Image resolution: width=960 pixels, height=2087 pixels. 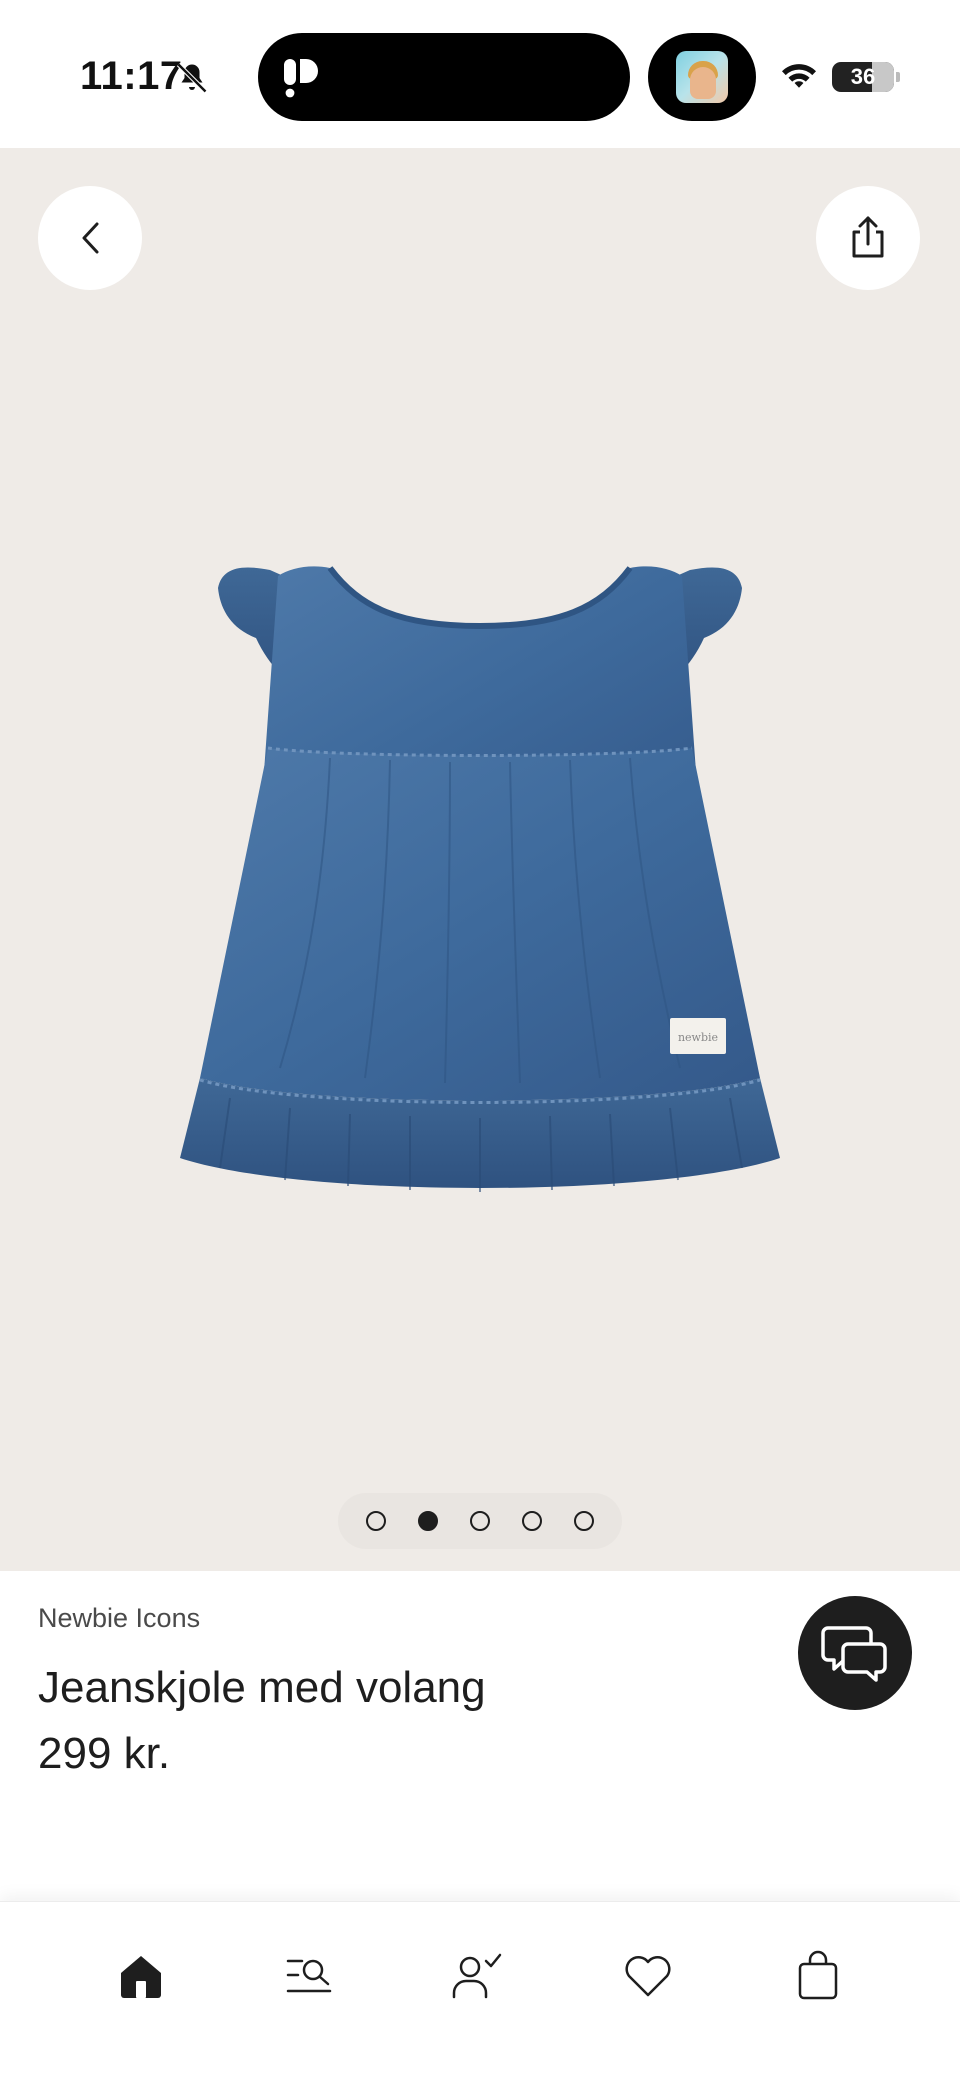 I want to click on podcast-artwork-icon, so click(x=702, y=77).